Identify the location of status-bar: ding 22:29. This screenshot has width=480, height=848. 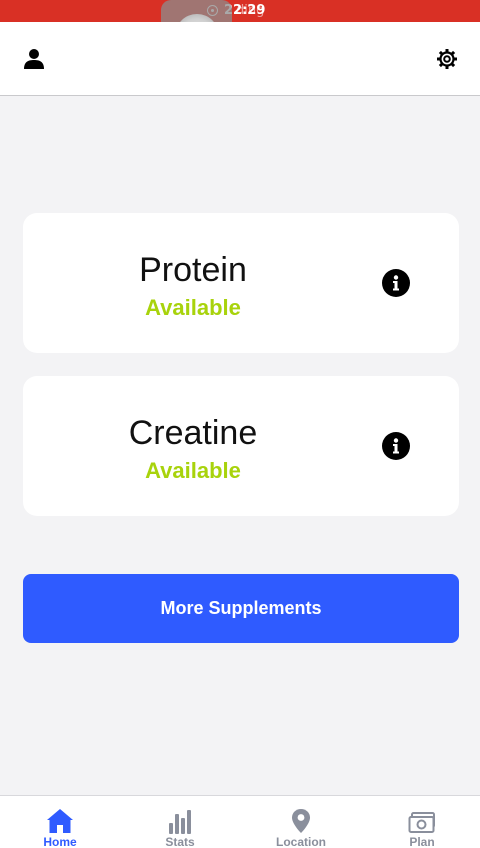
(240, 11).